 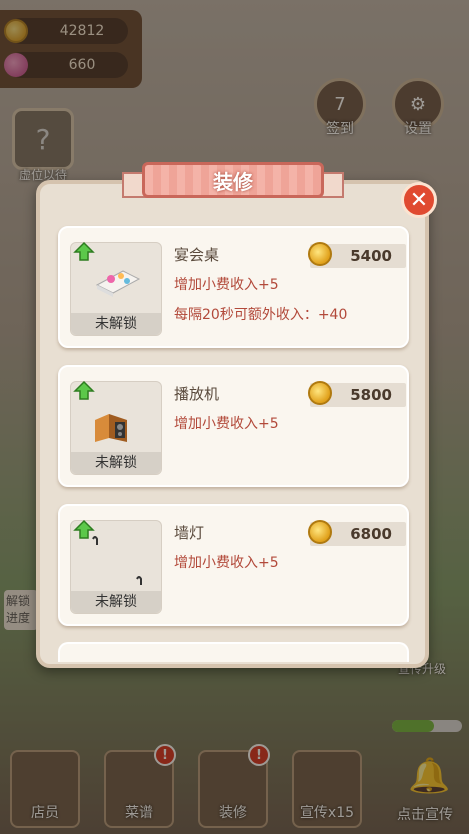 I want to click on close-button: ✕, so click(x=419, y=200).